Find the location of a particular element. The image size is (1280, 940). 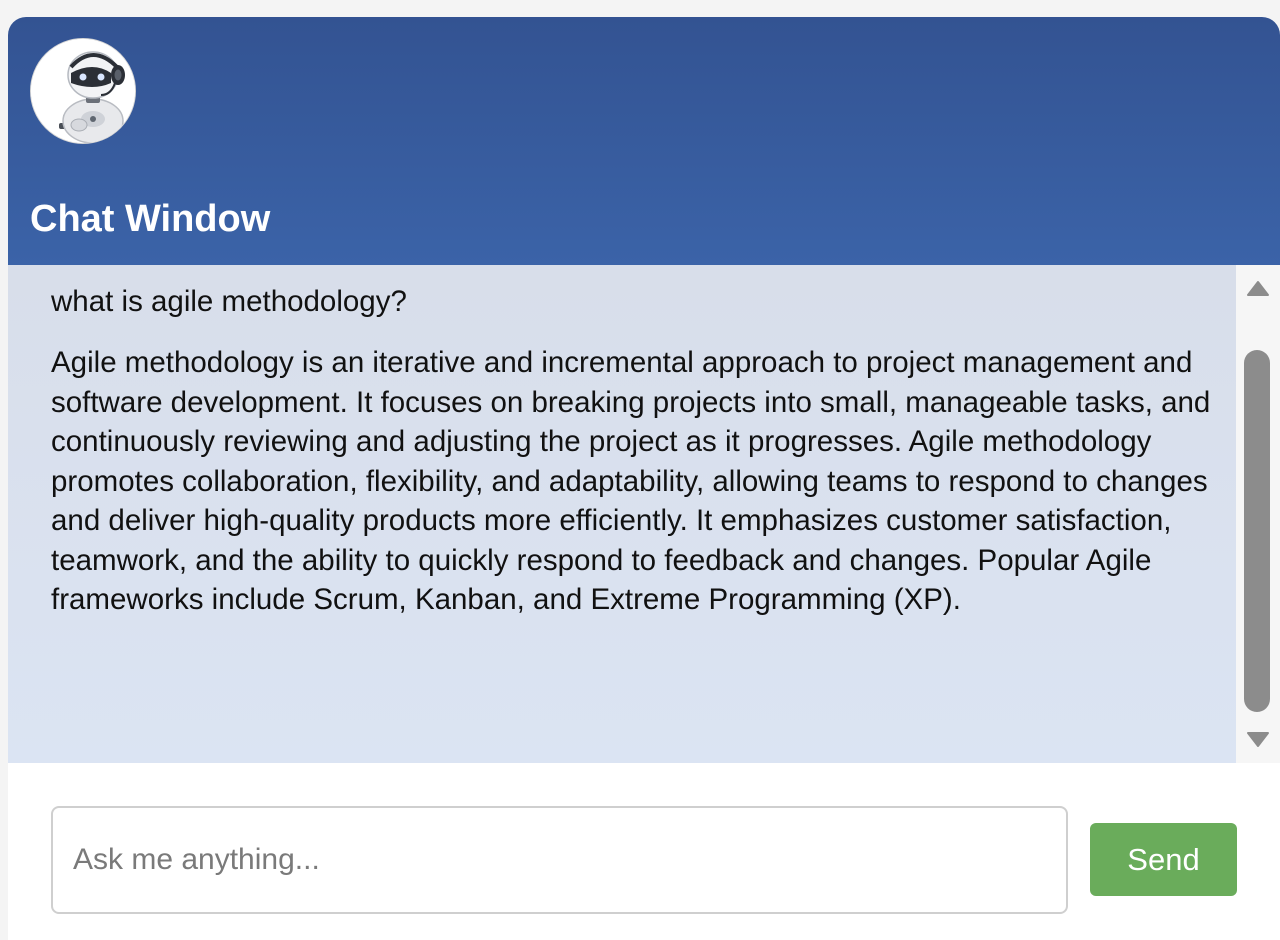

message-scrollbar is located at coordinates (1258, 514).